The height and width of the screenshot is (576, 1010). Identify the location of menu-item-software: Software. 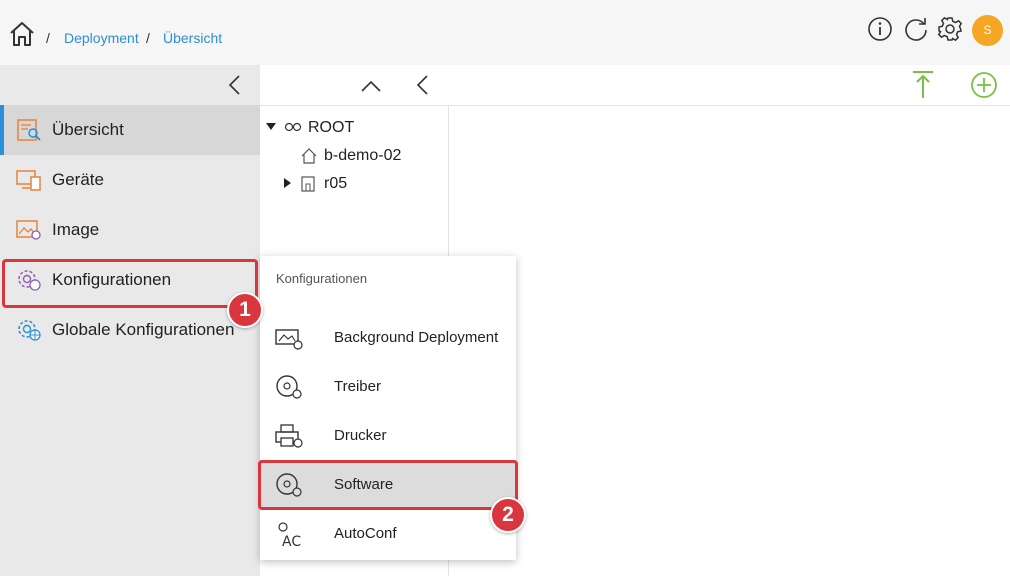
(388, 485).